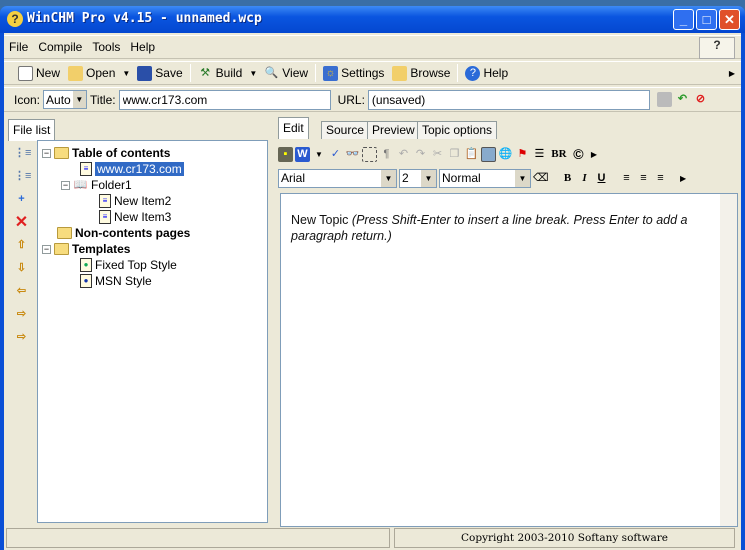 The image size is (745, 550). What do you see at coordinates (418, 178) in the screenshot?
I see `size-select: 2 ▼` at bounding box center [418, 178].